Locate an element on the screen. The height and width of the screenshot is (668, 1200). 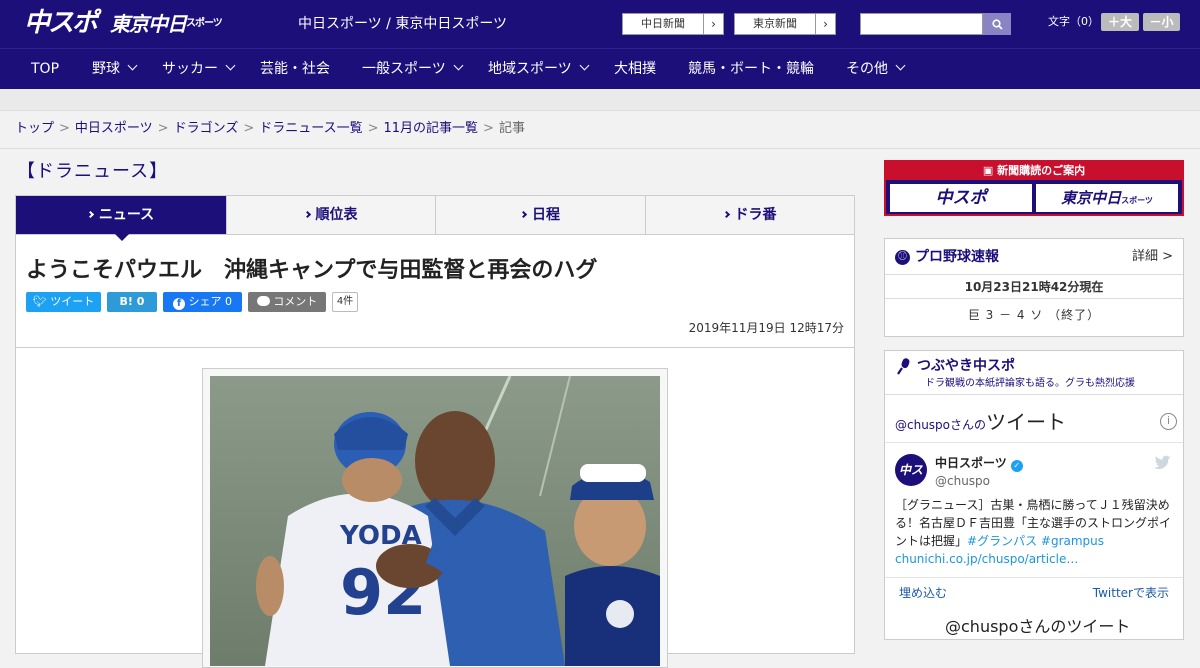
nav-label: 大相撲 is located at coordinates (635, 69).